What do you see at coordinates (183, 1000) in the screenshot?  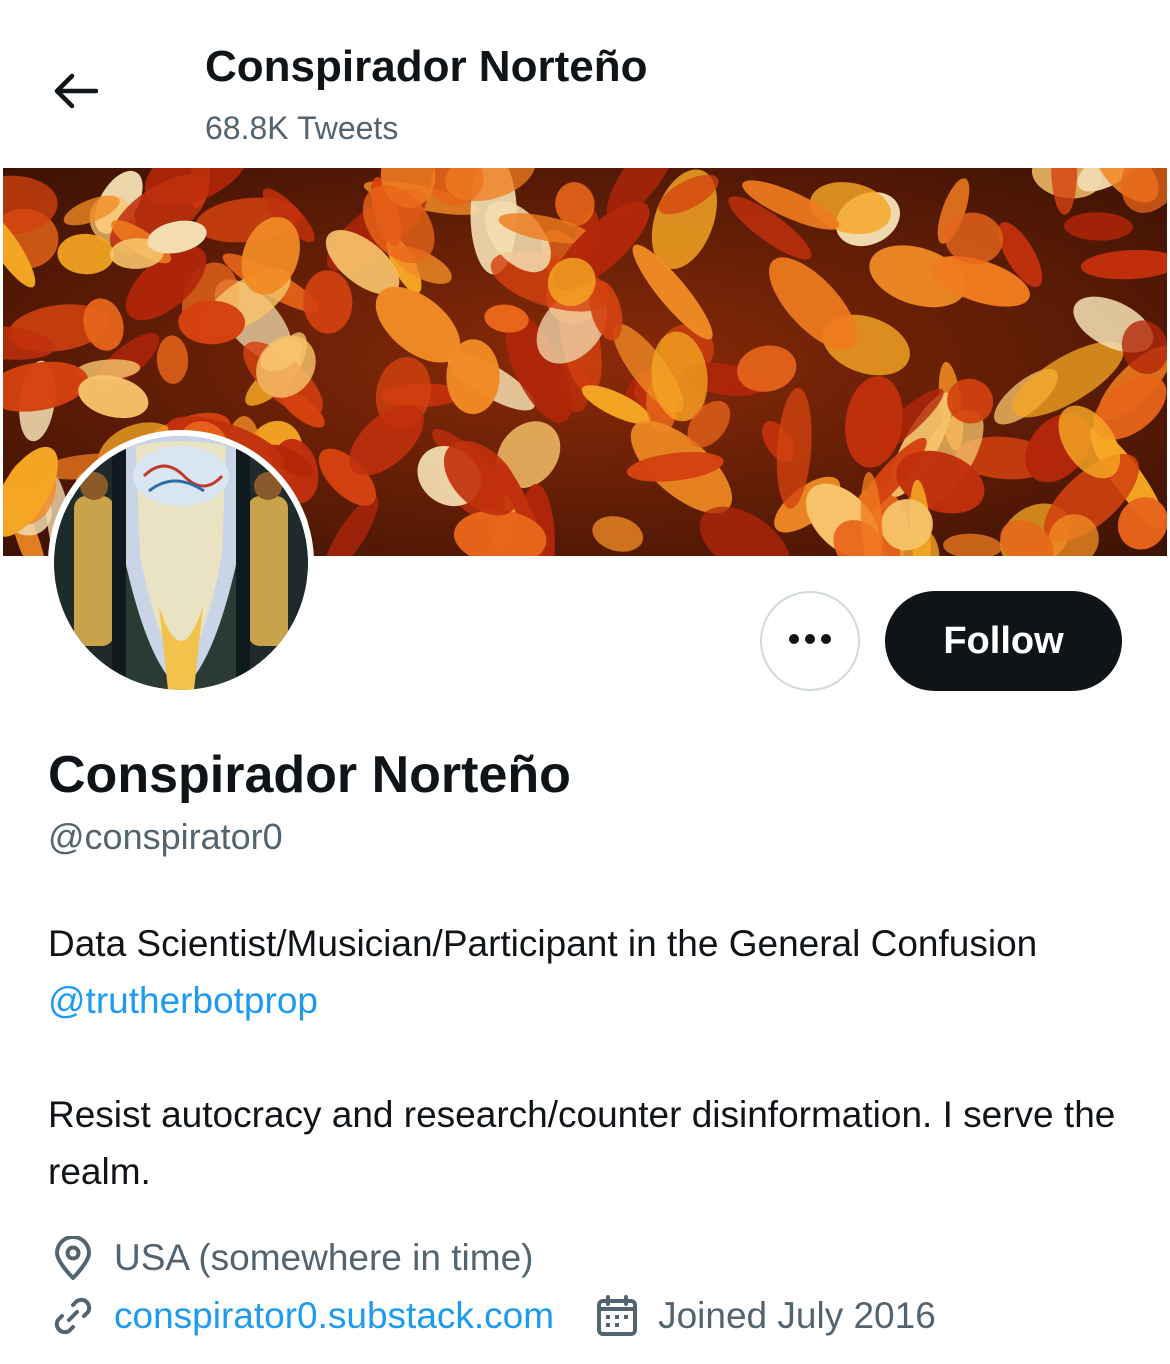 I see `bio-mention-link: @trutherbotprop` at bounding box center [183, 1000].